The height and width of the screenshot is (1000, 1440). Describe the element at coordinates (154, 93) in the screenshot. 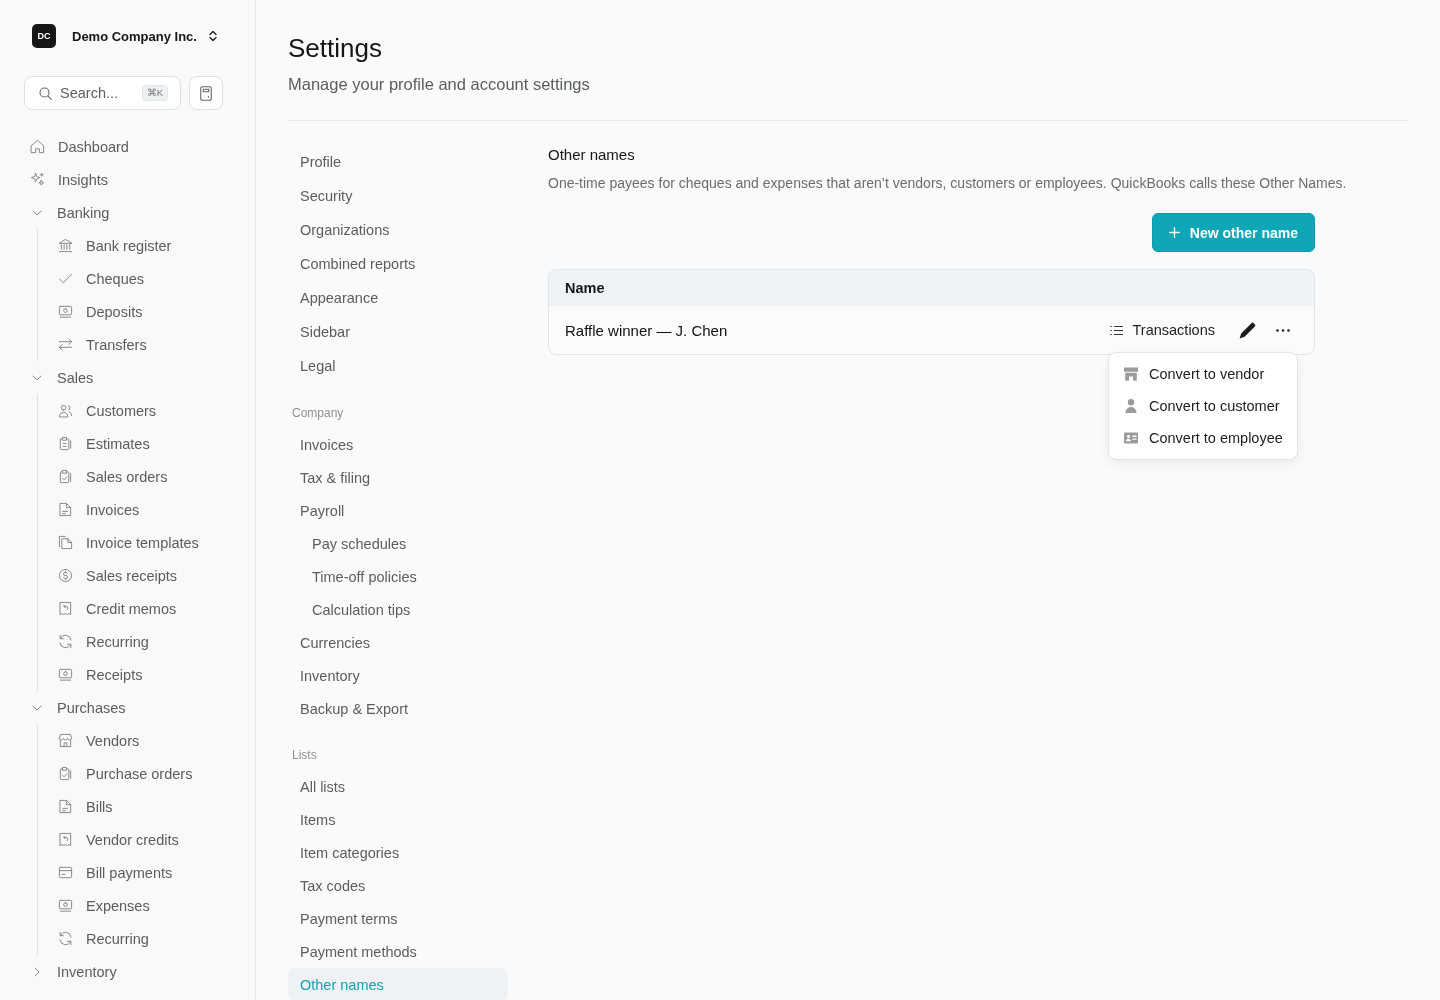

I see `shortcut-key: ⌘K` at that location.